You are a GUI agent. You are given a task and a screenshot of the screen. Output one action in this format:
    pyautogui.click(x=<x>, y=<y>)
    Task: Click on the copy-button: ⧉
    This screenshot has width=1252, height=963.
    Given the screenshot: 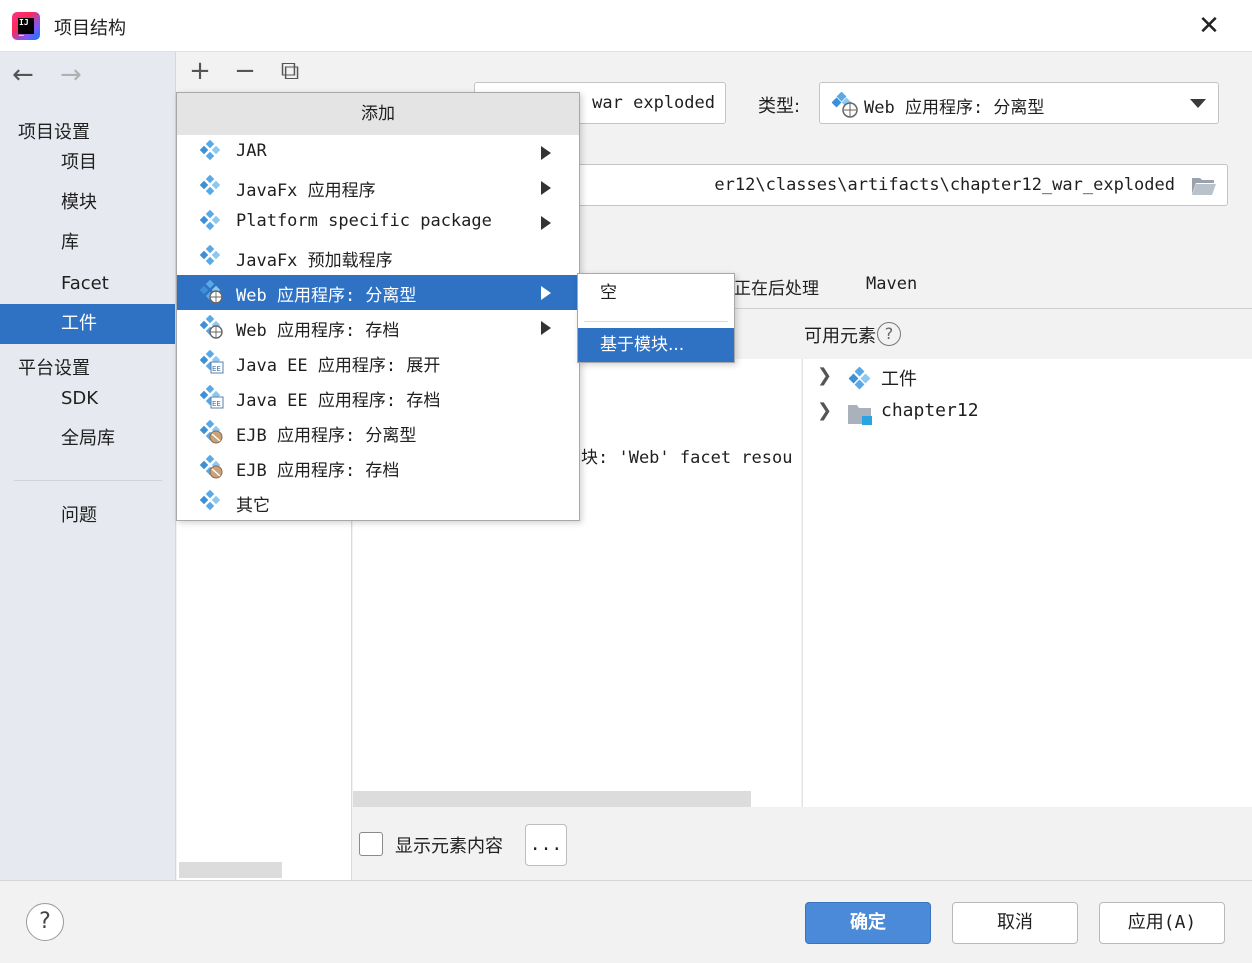 What is the action you would take?
    pyautogui.click(x=290, y=71)
    